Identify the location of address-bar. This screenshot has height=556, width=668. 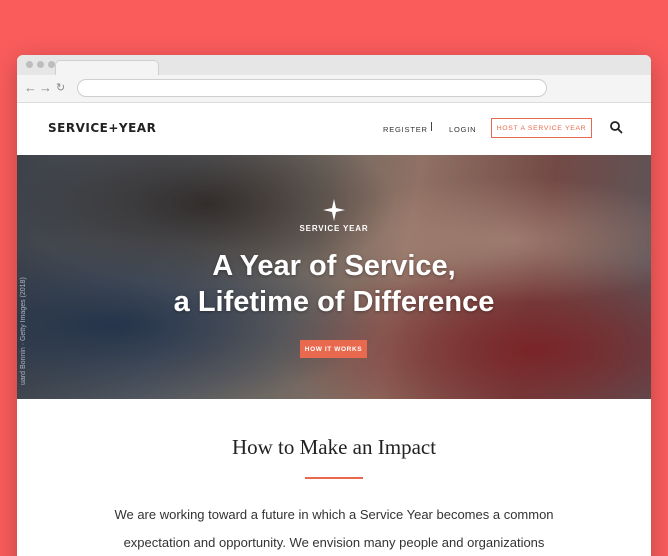
(312, 88).